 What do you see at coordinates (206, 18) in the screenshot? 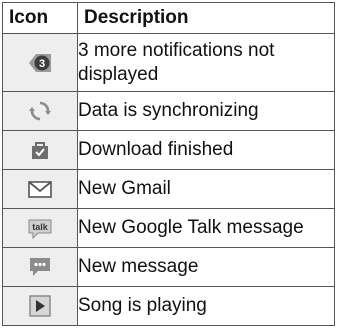
I see `description-column-header: Description` at bounding box center [206, 18].